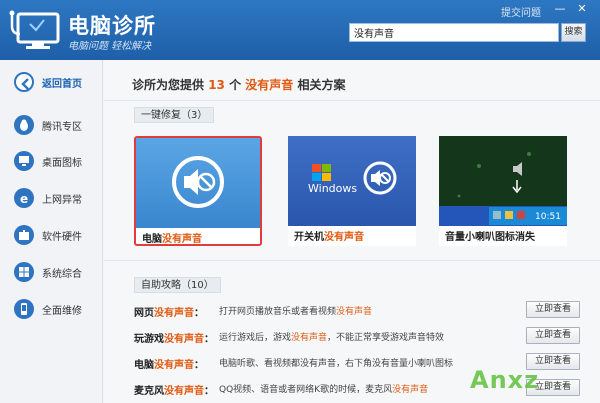  Describe the element at coordinates (548, 217) in the screenshot. I see `tray-clock: 10:51` at that location.